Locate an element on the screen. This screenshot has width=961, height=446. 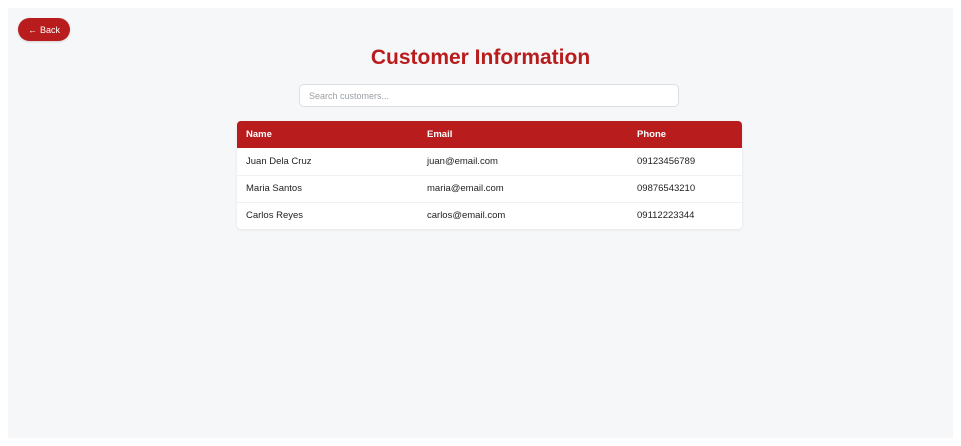
table-row: Maria Santos maria@email.com 09876543210 is located at coordinates (489, 188).